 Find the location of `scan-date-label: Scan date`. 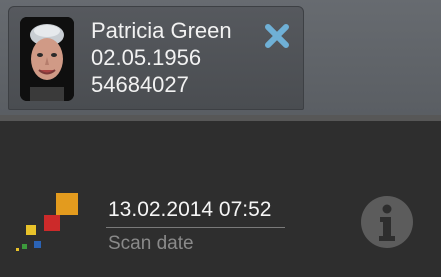

scan-date-label: Scan date is located at coordinates (151, 243).